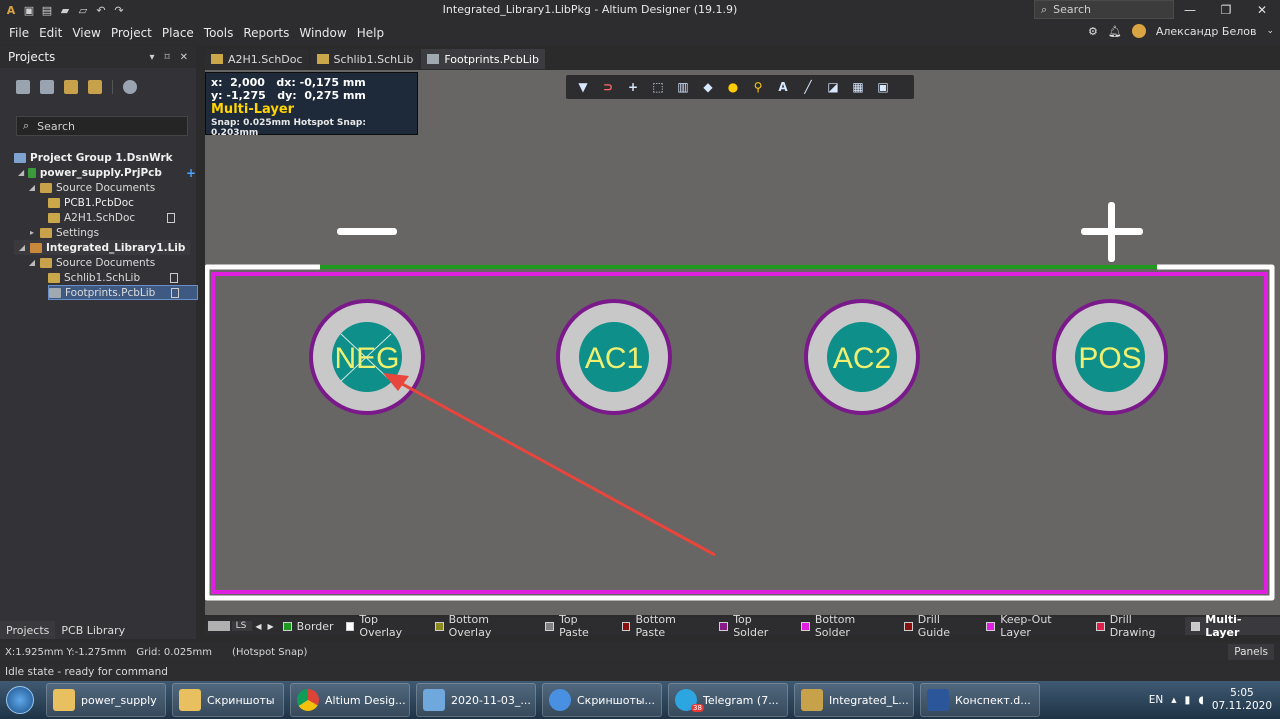 This screenshot has width=1280, height=719. What do you see at coordinates (105, 232) in the screenshot?
I see `tree-item-settings: ▸ Settings` at bounding box center [105, 232].